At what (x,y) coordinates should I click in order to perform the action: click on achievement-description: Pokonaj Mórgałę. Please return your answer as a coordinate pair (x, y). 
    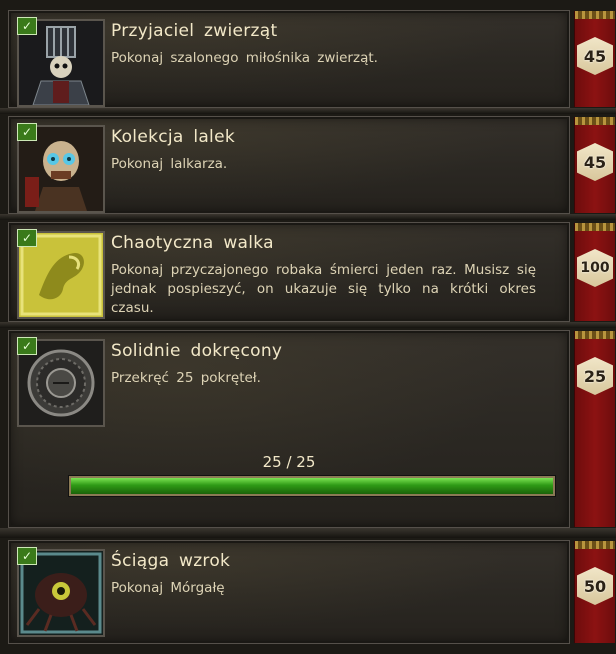
    Looking at the image, I should click on (168, 588).